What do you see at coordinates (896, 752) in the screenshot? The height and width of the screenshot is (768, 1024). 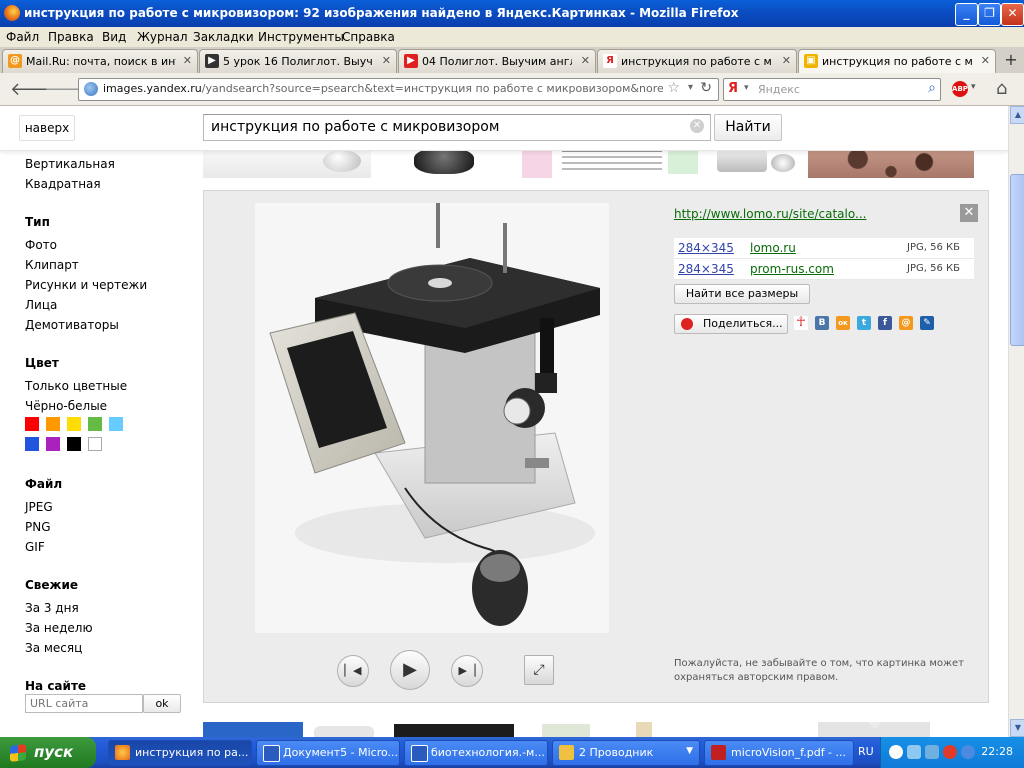 I see `tray-arrow-icon` at bounding box center [896, 752].